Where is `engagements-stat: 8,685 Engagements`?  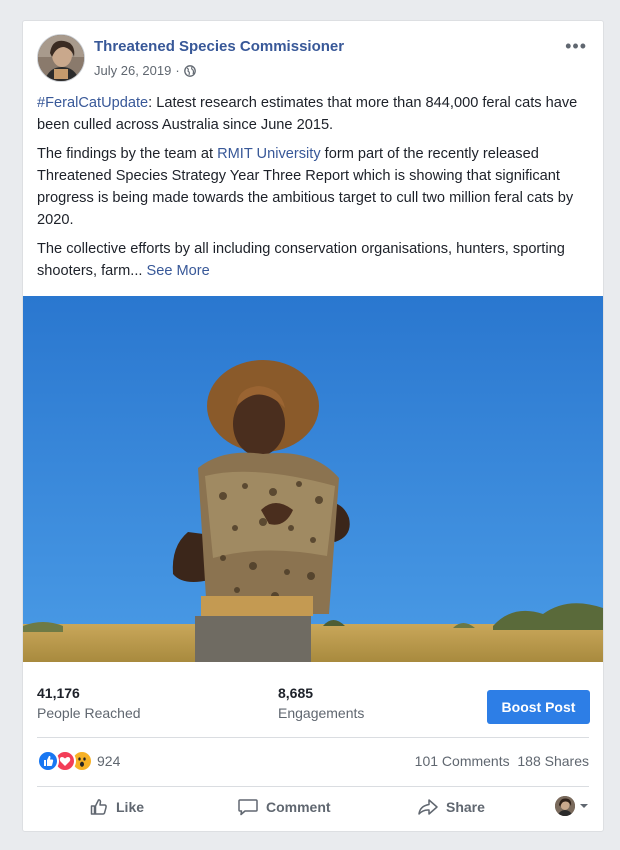 engagements-stat: 8,685 Engagements is located at coordinates (321, 703).